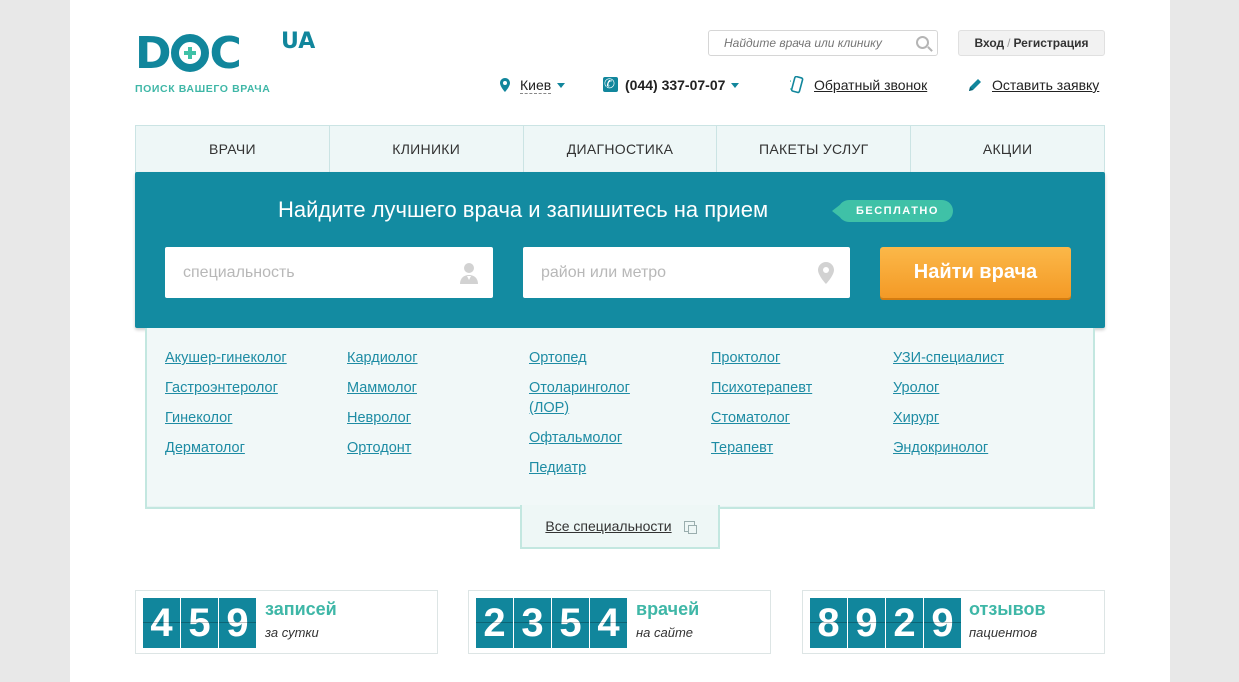  I want to click on plus-icon, so click(189, 53).